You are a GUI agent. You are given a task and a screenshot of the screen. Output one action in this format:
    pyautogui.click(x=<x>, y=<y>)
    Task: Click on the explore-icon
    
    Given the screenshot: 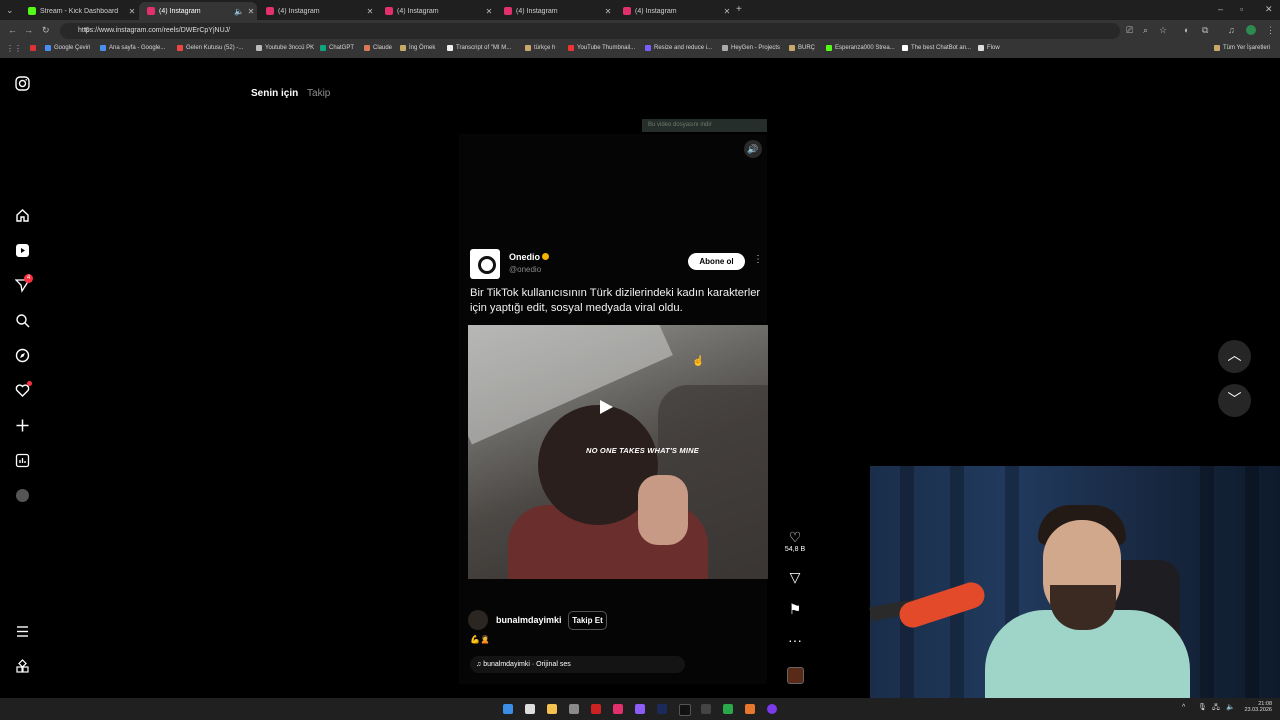 What is the action you would take?
    pyautogui.click(x=22, y=355)
    